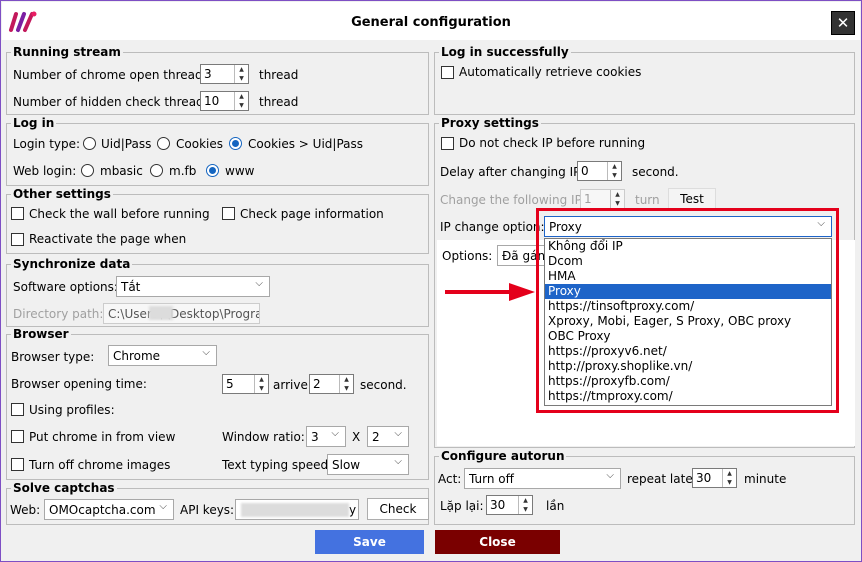 Image resolution: width=862 pixels, height=562 pixels. What do you see at coordinates (542, 478) in the screenshot?
I see `act-select: Turn off ⌵` at bounding box center [542, 478].